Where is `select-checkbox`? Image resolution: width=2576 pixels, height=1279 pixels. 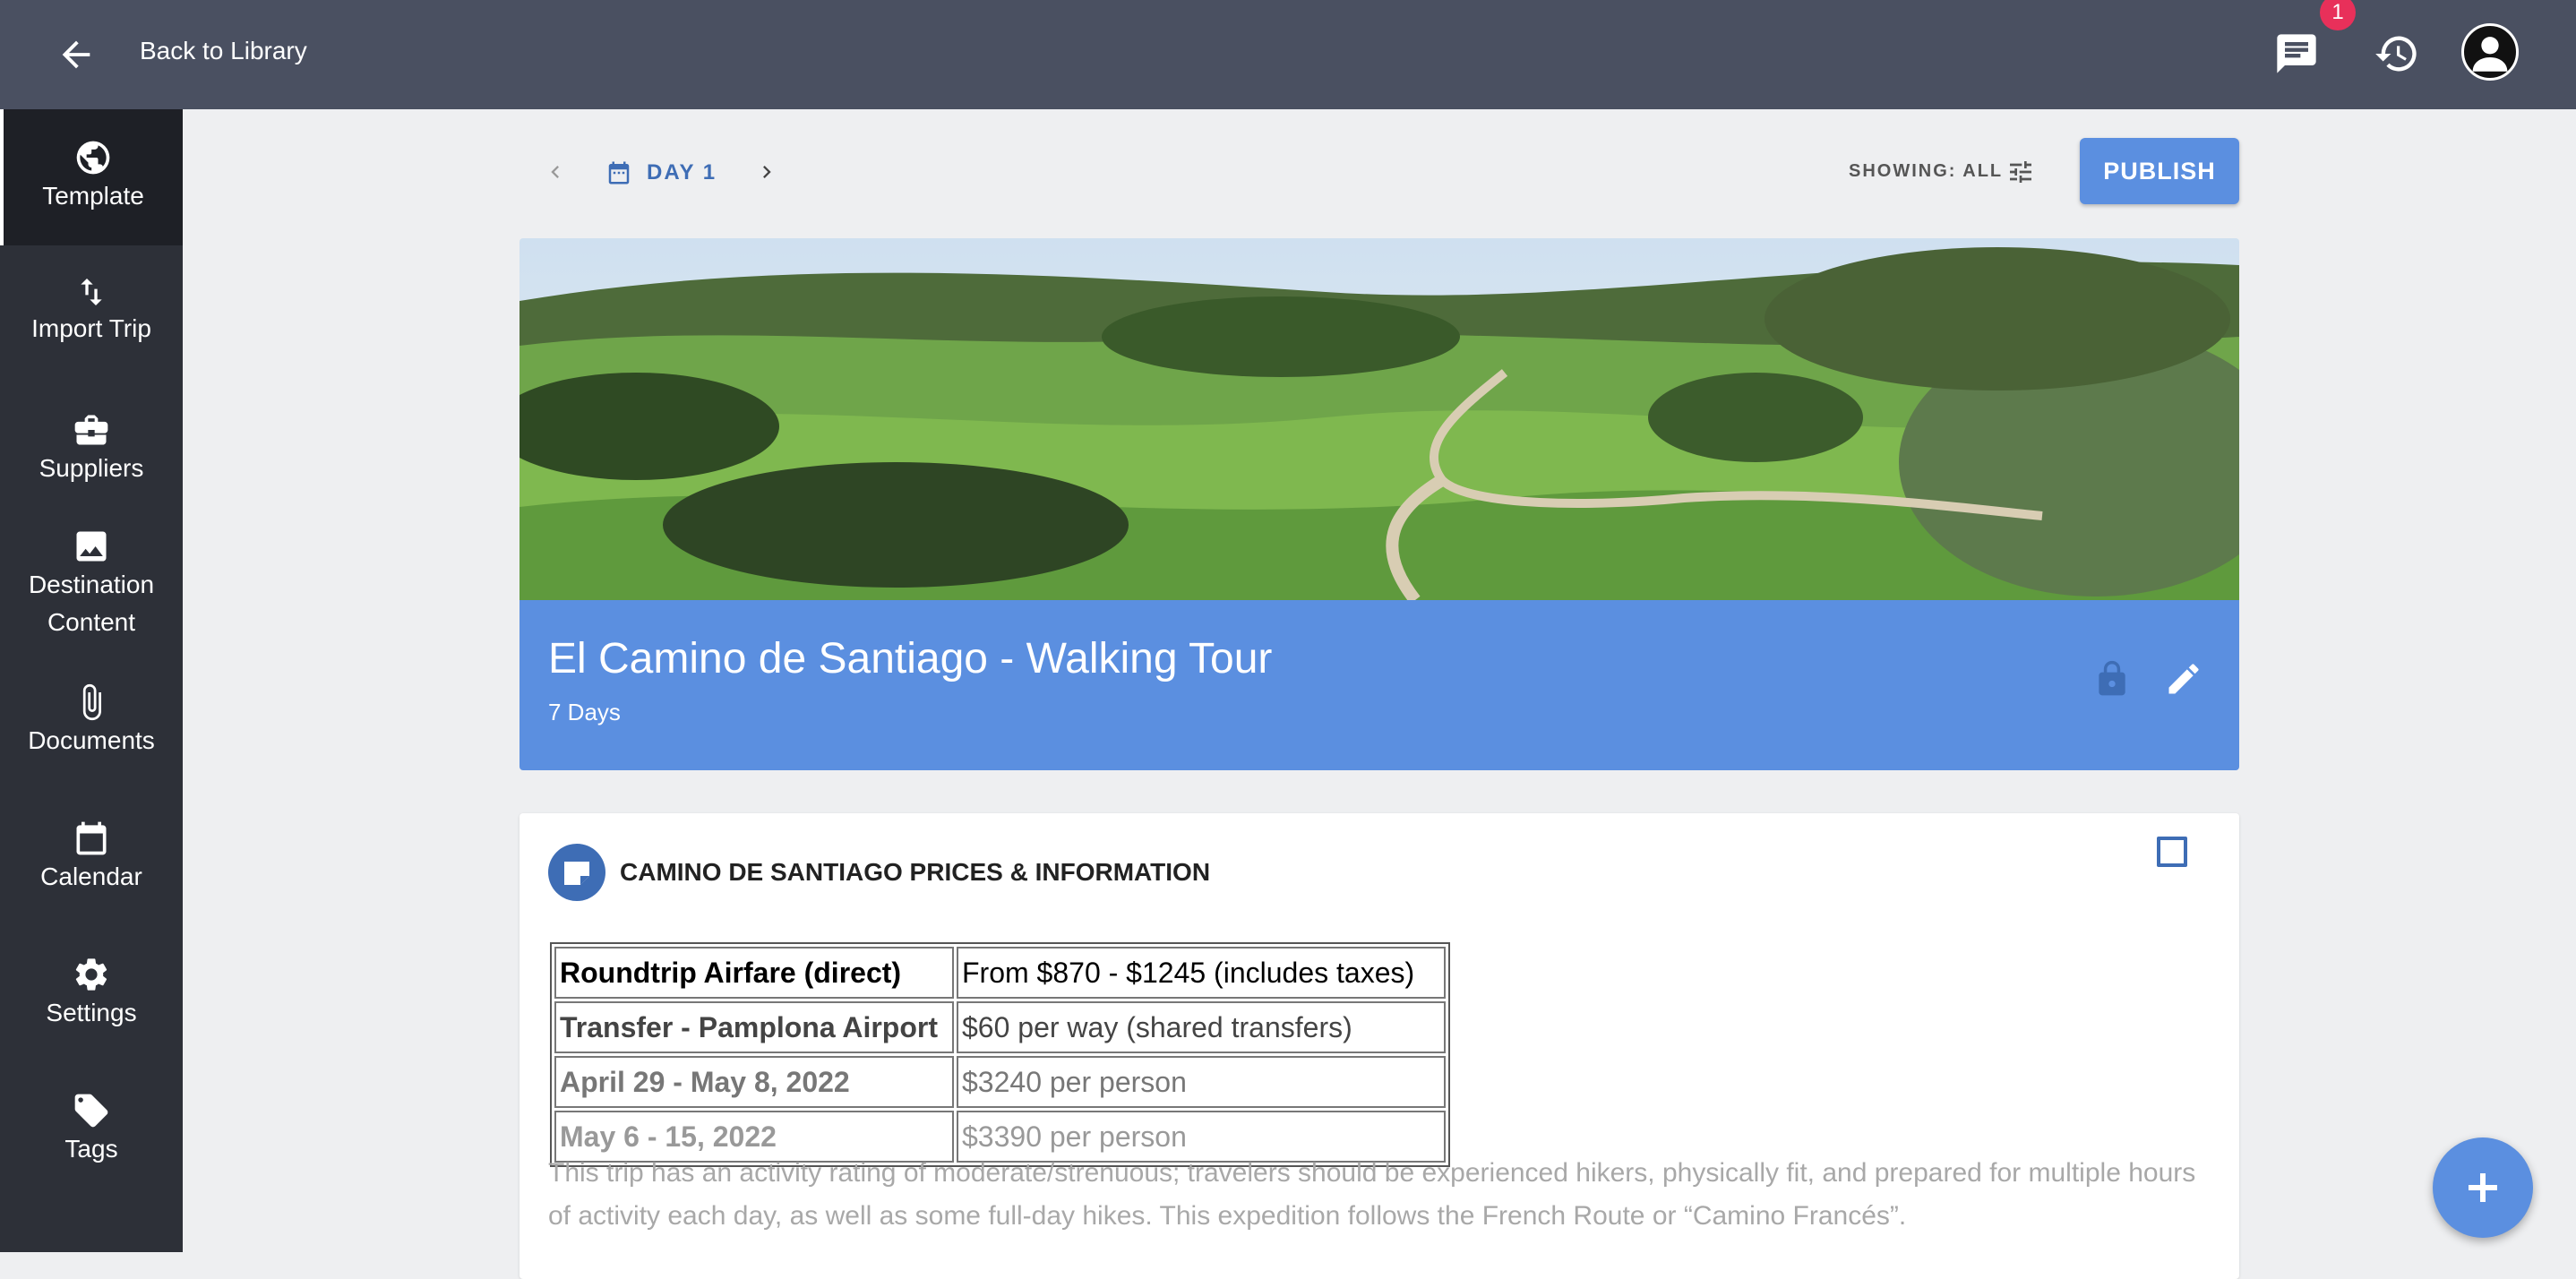 select-checkbox is located at coordinates (2172, 852).